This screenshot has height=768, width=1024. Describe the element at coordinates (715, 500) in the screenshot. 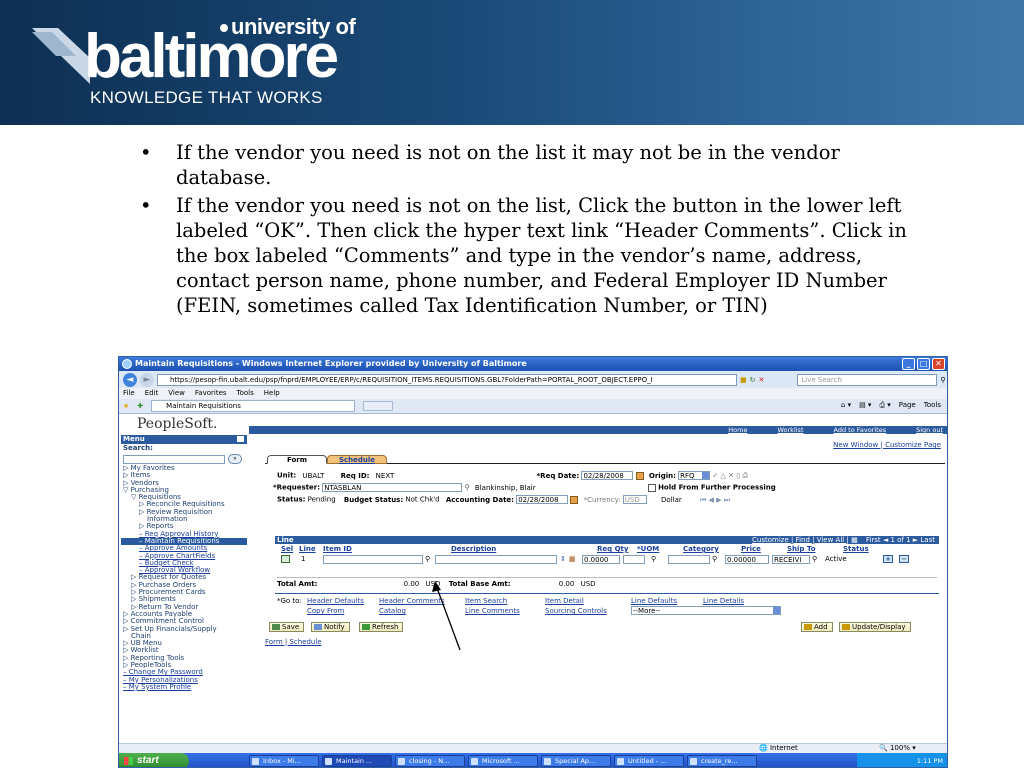

I see `pager-icons: ⏮ ◀ ▶ ⏭` at that location.